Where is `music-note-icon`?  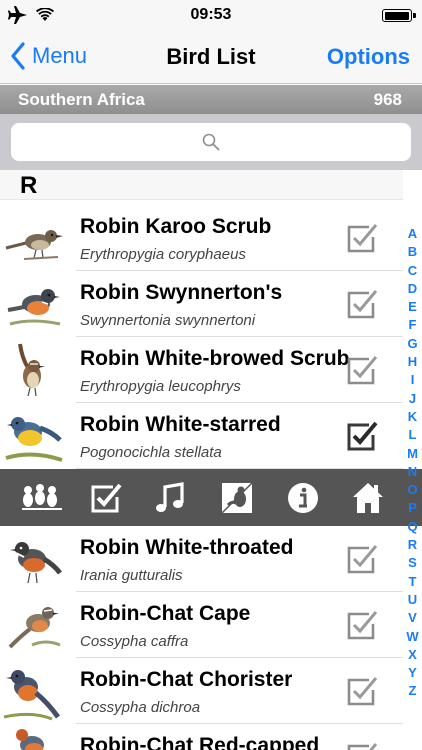
music-note-icon is located at coordinates (170, 497).